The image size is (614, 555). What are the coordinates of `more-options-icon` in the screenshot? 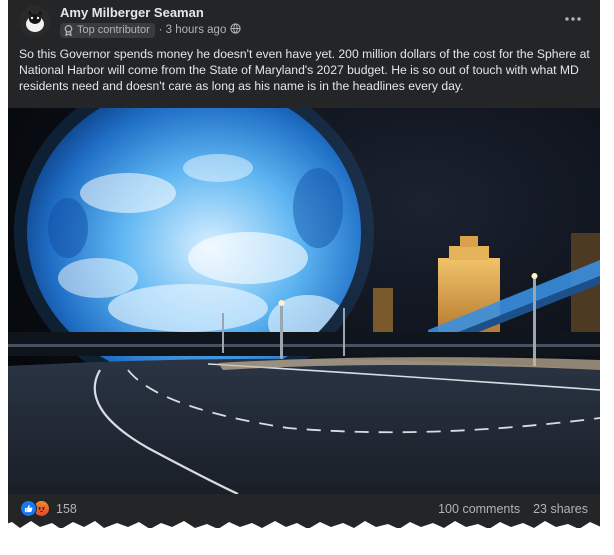 It's located at (573, 19).